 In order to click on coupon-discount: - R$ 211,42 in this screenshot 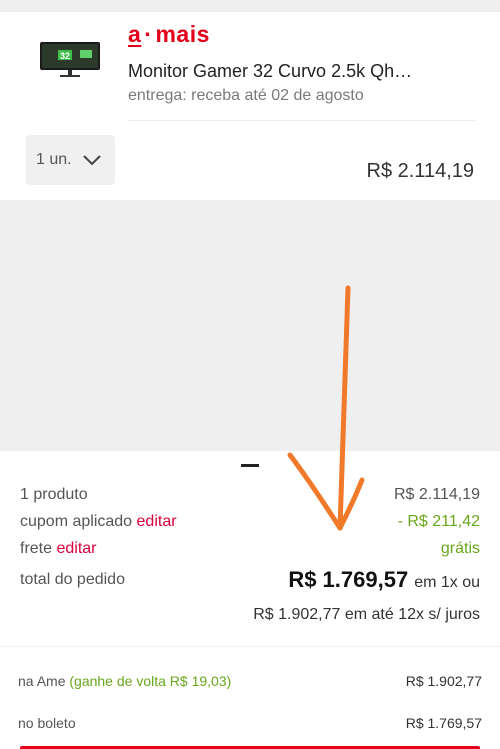, I will do `click(438, 521)`.